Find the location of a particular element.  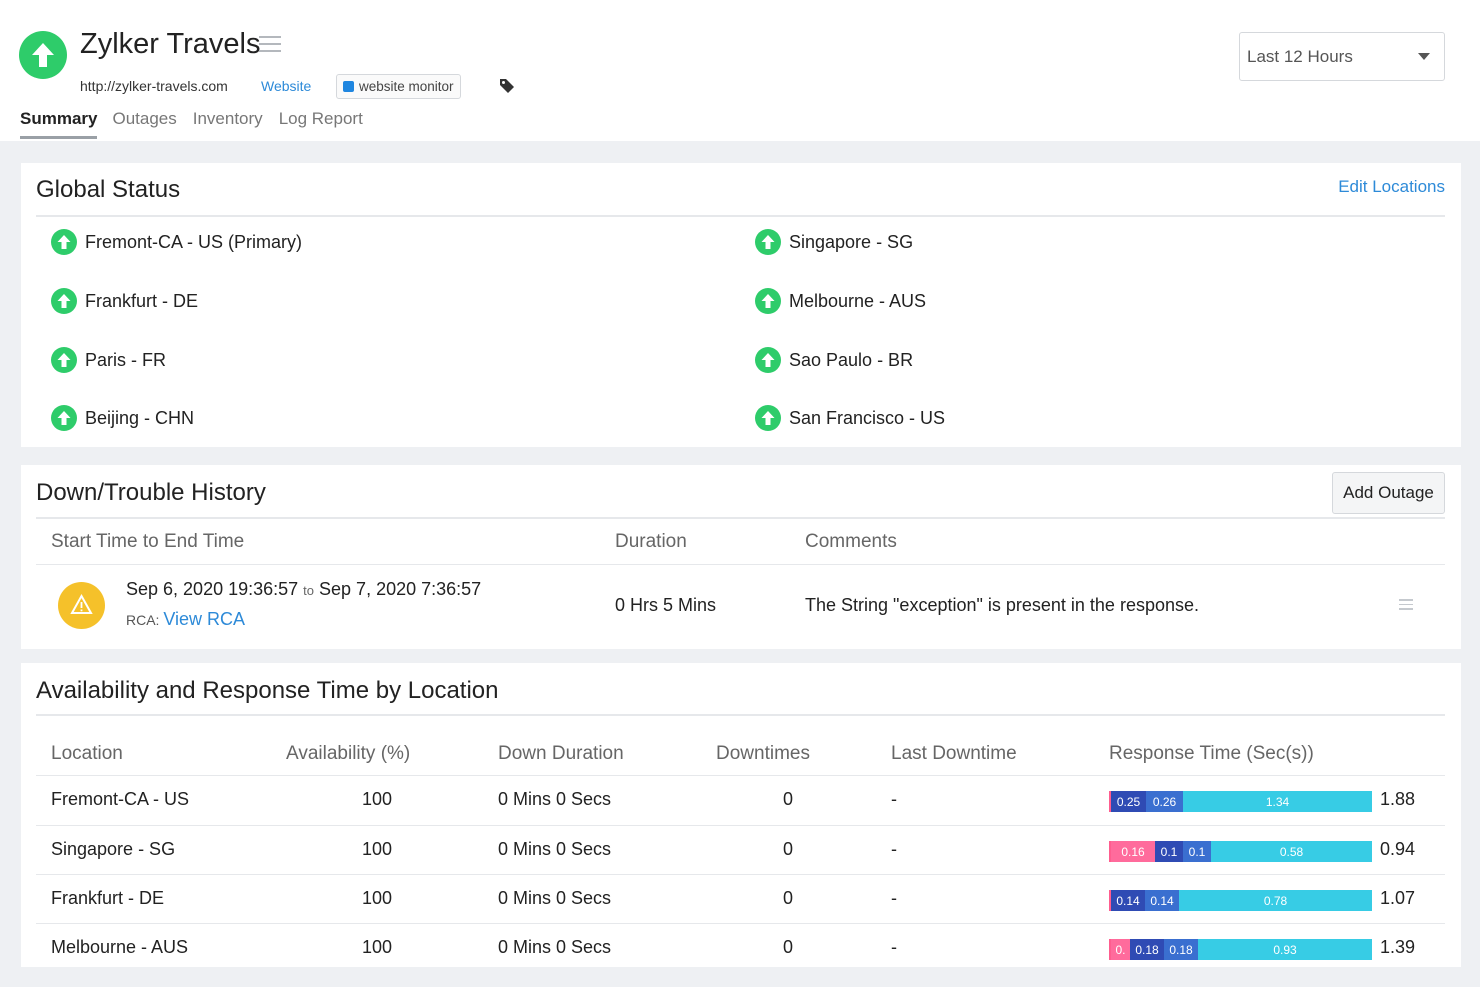

location-name: Frankfurt - DE is located at coordinates (142, 300).